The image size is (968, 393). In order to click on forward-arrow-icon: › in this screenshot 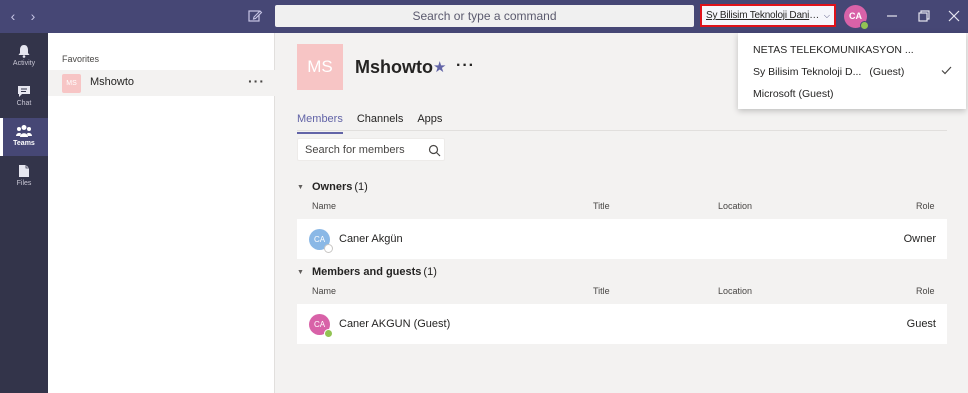, I will do `click(33, 16)`.